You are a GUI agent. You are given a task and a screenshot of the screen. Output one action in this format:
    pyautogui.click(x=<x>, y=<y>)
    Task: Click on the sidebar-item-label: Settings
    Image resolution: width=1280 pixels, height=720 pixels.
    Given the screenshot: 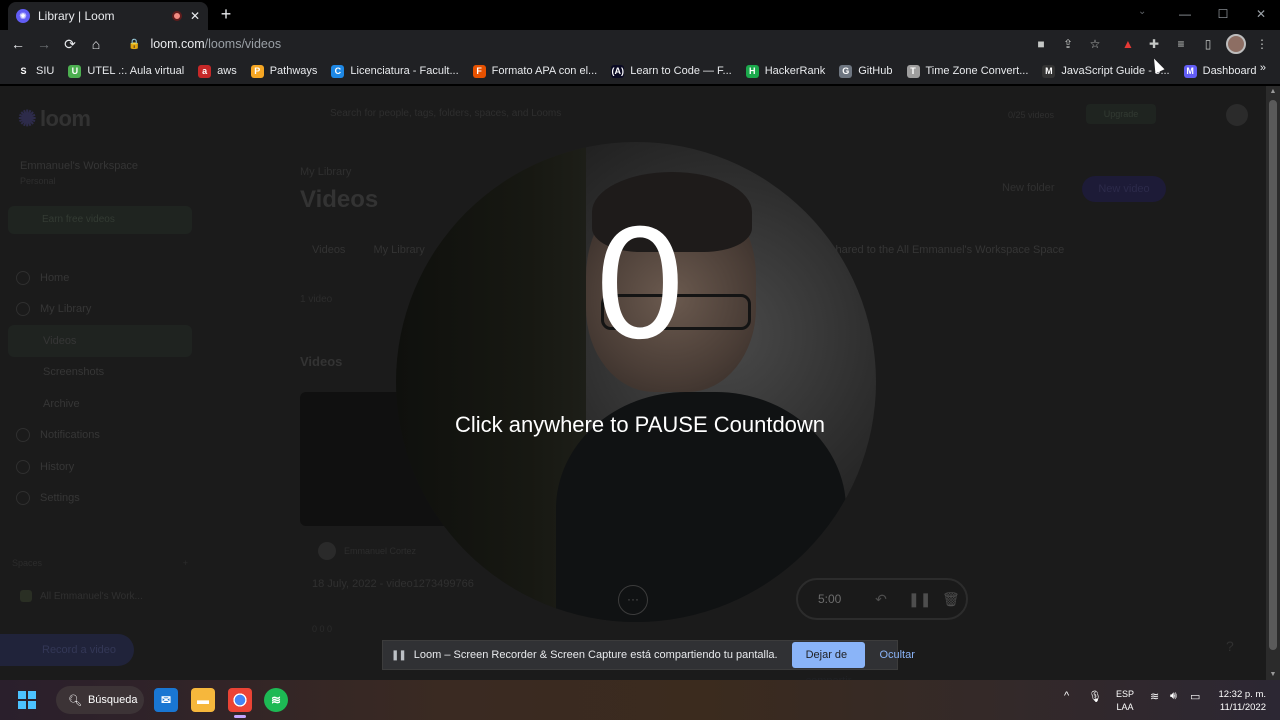 What is the action you would take?
    pyautogui.click(x=60, y=498)
    